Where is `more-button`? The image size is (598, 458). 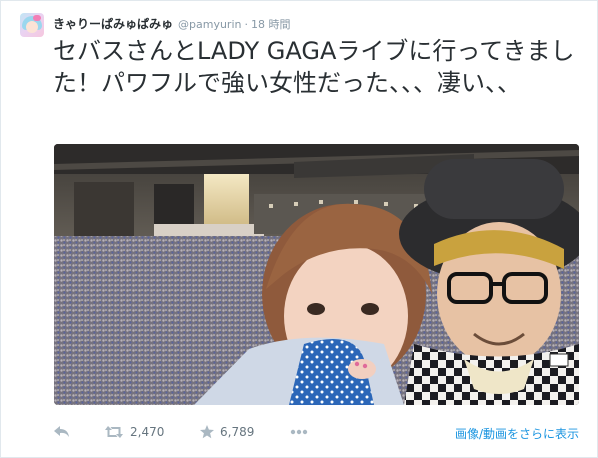 more-button is located at coordinates (299, 432).